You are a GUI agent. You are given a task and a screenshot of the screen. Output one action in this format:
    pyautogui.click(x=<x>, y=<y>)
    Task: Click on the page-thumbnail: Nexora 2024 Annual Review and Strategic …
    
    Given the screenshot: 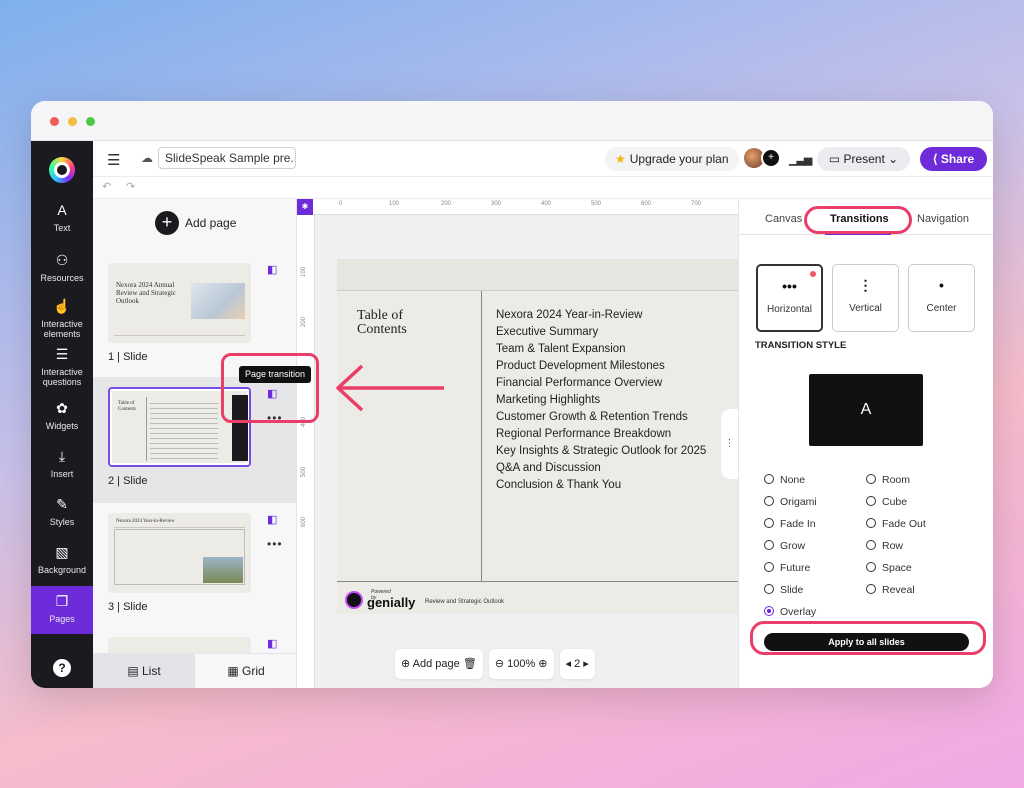 What is the action you would take?
    pyautogui.click(x=179, y=303)
    